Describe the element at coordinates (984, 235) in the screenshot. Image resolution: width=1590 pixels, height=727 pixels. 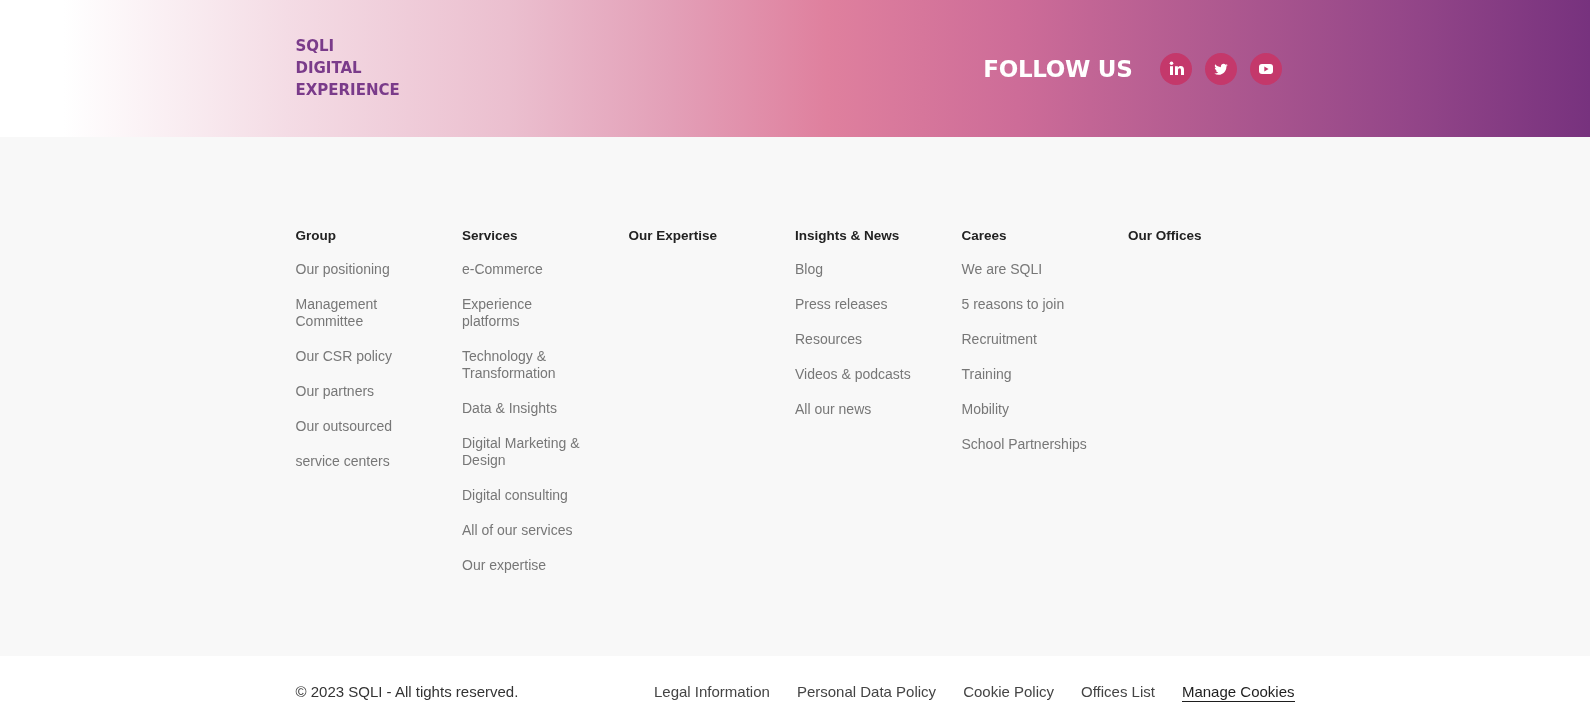
I see `column-heading: Carees` at that location.